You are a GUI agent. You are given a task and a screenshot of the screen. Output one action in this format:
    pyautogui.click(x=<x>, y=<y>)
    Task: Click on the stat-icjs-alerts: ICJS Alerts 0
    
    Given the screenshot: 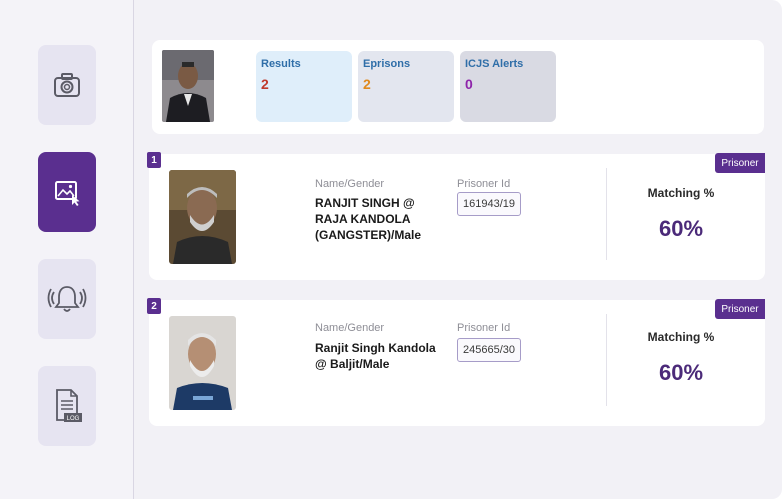 What is the action you would take?
    pyautogui.click(x=508, y=86)
    